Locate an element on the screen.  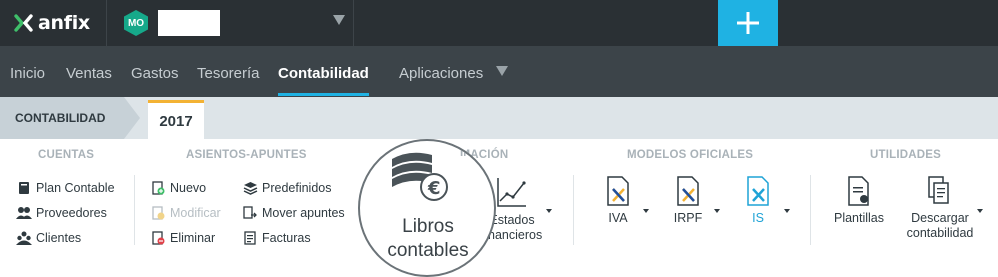
libros-label: Libros is located at coordinates (428, 226).